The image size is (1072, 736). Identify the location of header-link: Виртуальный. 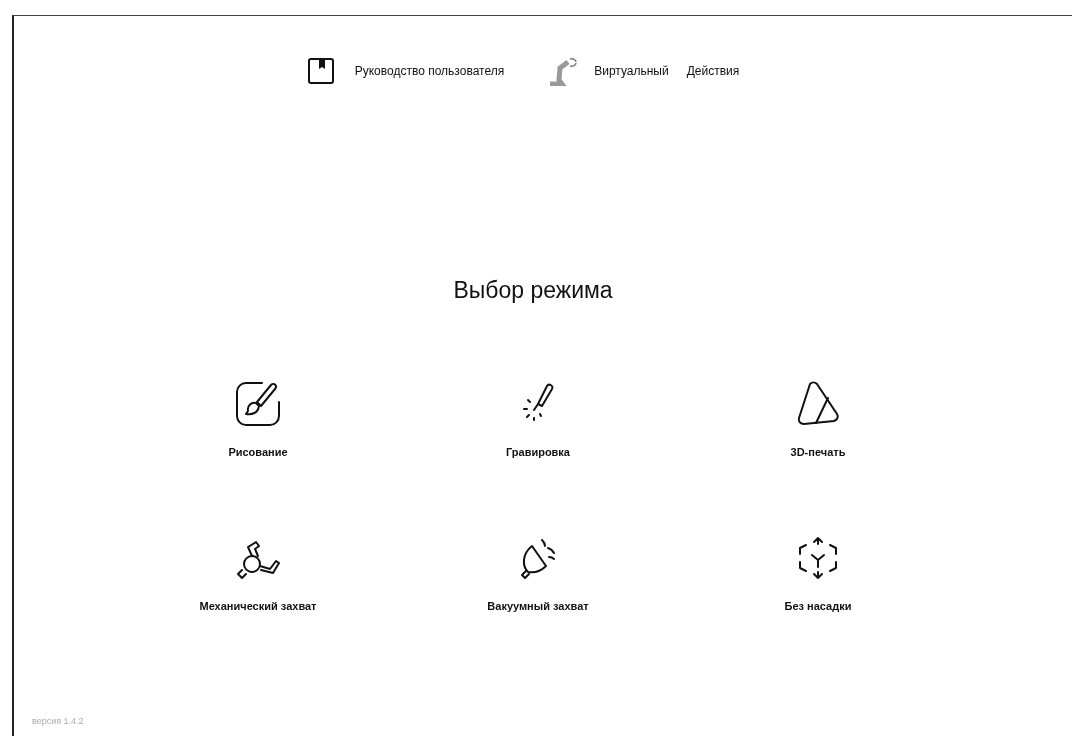
(631, 71).